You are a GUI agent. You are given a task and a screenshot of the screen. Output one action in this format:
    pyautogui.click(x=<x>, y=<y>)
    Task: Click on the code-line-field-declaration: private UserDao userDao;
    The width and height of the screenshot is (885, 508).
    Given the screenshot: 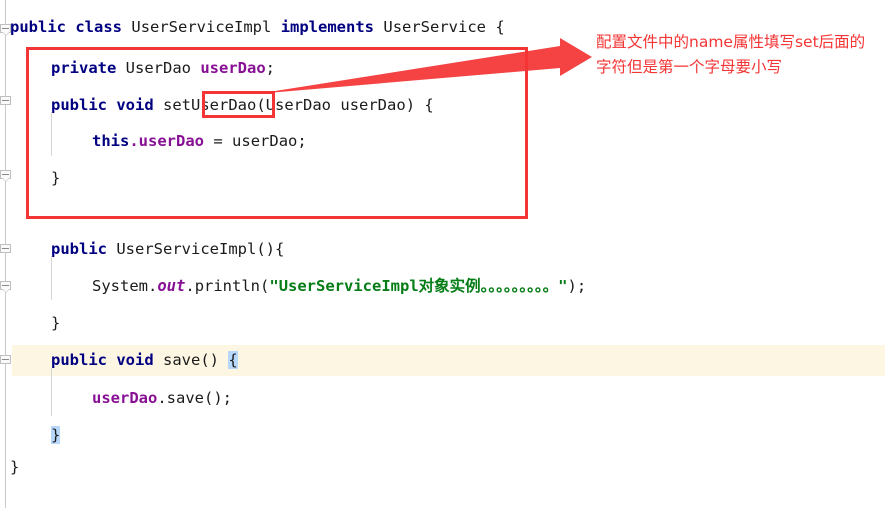 What is the action you would take?
    pyautogui.click(x=137, y=68)
    